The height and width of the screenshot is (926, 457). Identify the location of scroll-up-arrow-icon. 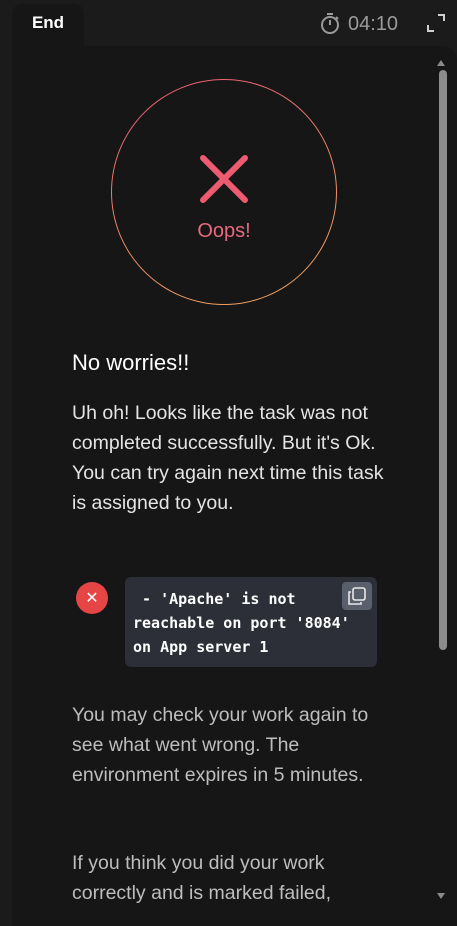
(441, 63).